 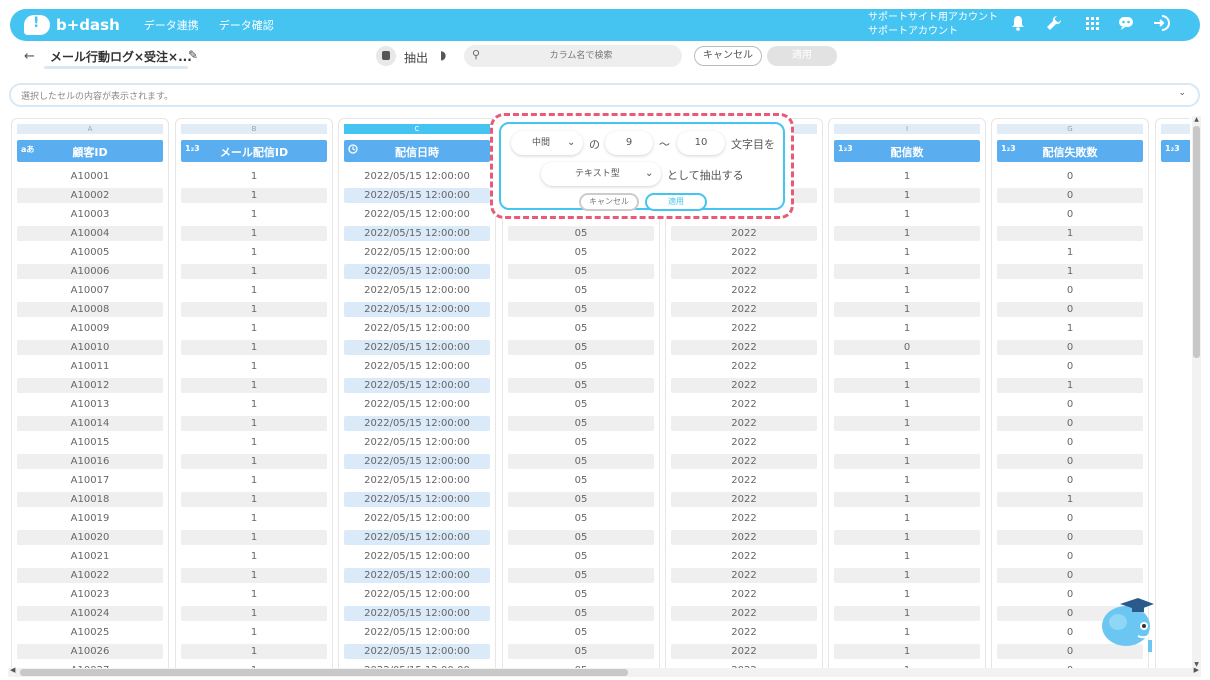 I want to click on table-cell: A10026, so click(x=90, y=651).